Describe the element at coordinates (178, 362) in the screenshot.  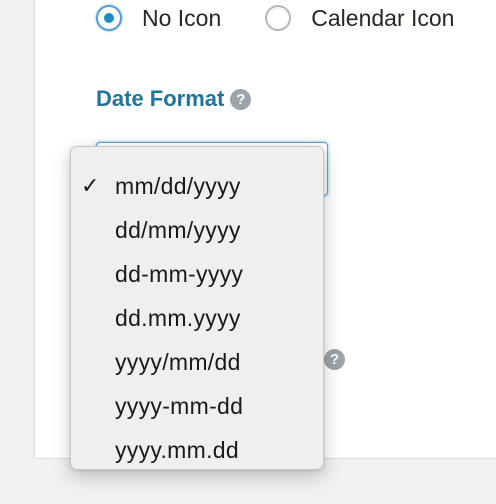
I see `dropdown-option-label: yyyy/mm/dd` at that location.